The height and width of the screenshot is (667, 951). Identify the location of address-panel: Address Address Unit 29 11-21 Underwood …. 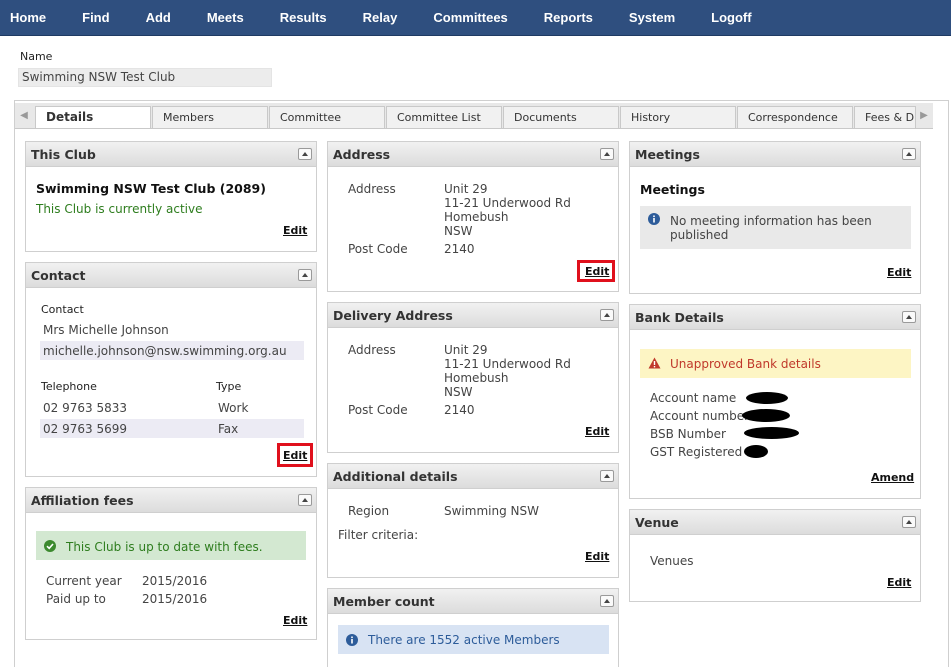
(473, 216).